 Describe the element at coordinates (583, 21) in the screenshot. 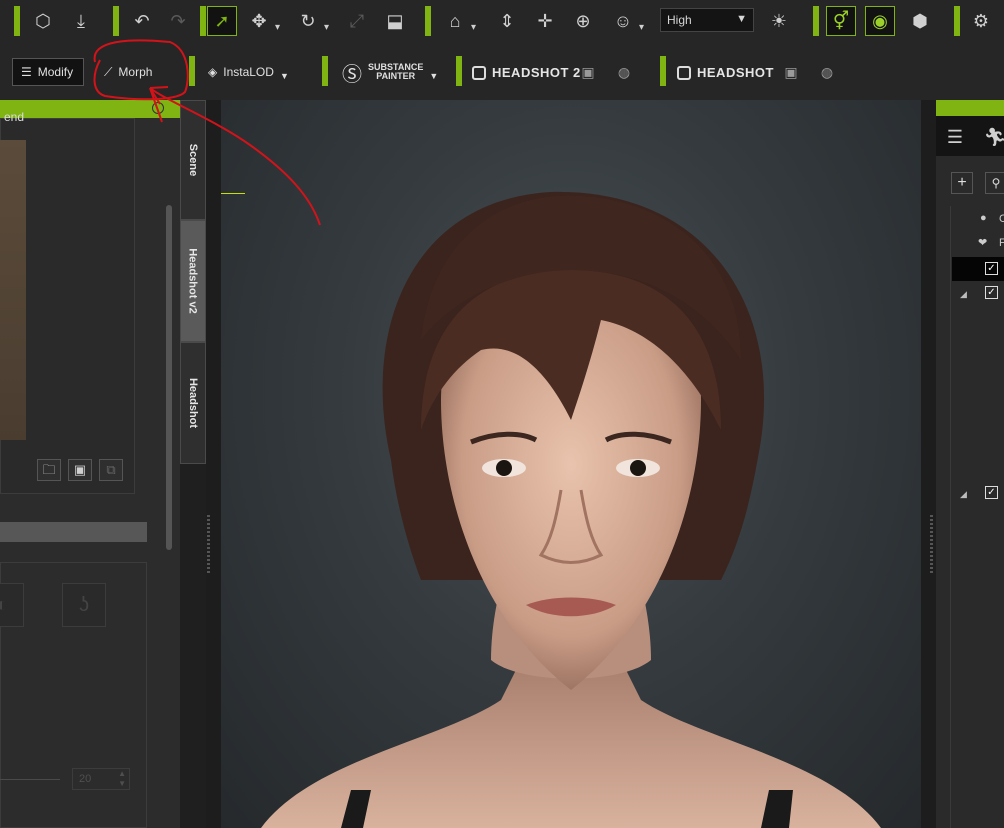

I see `orbit-view-icon: ⊕` at that location.